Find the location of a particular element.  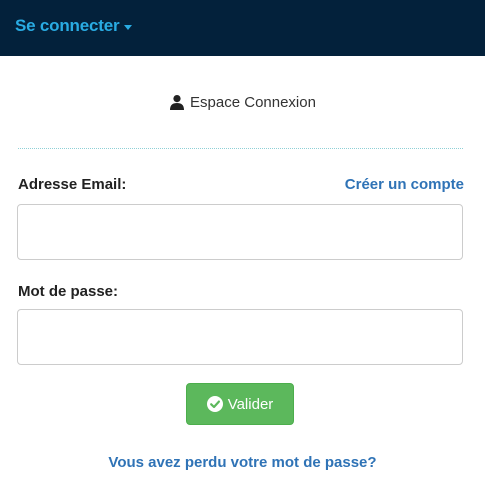

divider is located at coordinates (240, 148).